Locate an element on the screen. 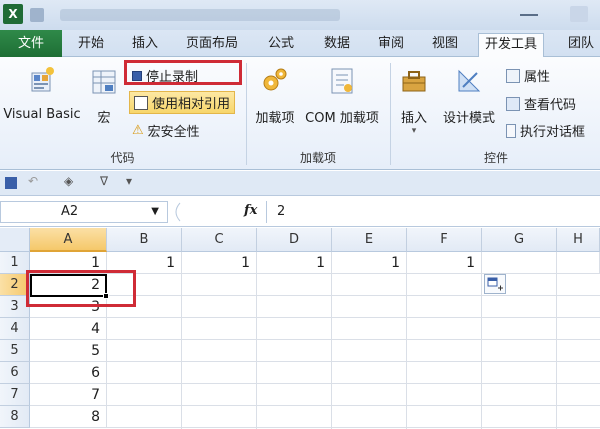 This screenshot has height=429, width=600. run-dialog-label: 执行对话框 is located at coordinates (553, 132).